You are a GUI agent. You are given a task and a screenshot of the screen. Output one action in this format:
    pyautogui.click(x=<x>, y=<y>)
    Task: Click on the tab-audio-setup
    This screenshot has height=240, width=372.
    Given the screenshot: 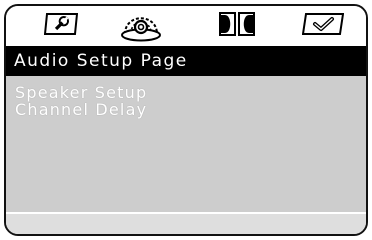 What is the action you would take?
    pyautogui.click(x=141, y=25)
    